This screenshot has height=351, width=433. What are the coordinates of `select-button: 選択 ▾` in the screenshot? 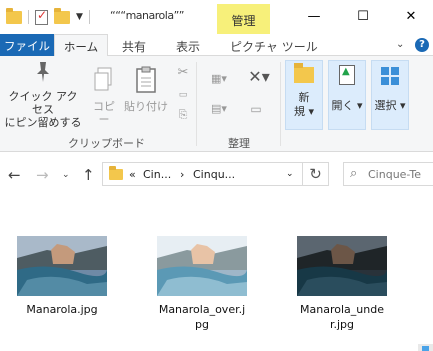 It's located at (390, 95).